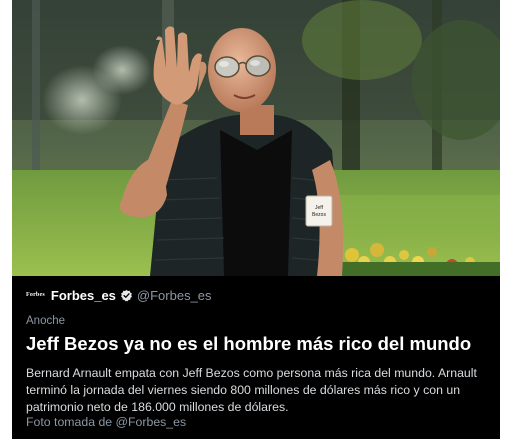  I want to click on post-time: Anoche, so click(46, 321).